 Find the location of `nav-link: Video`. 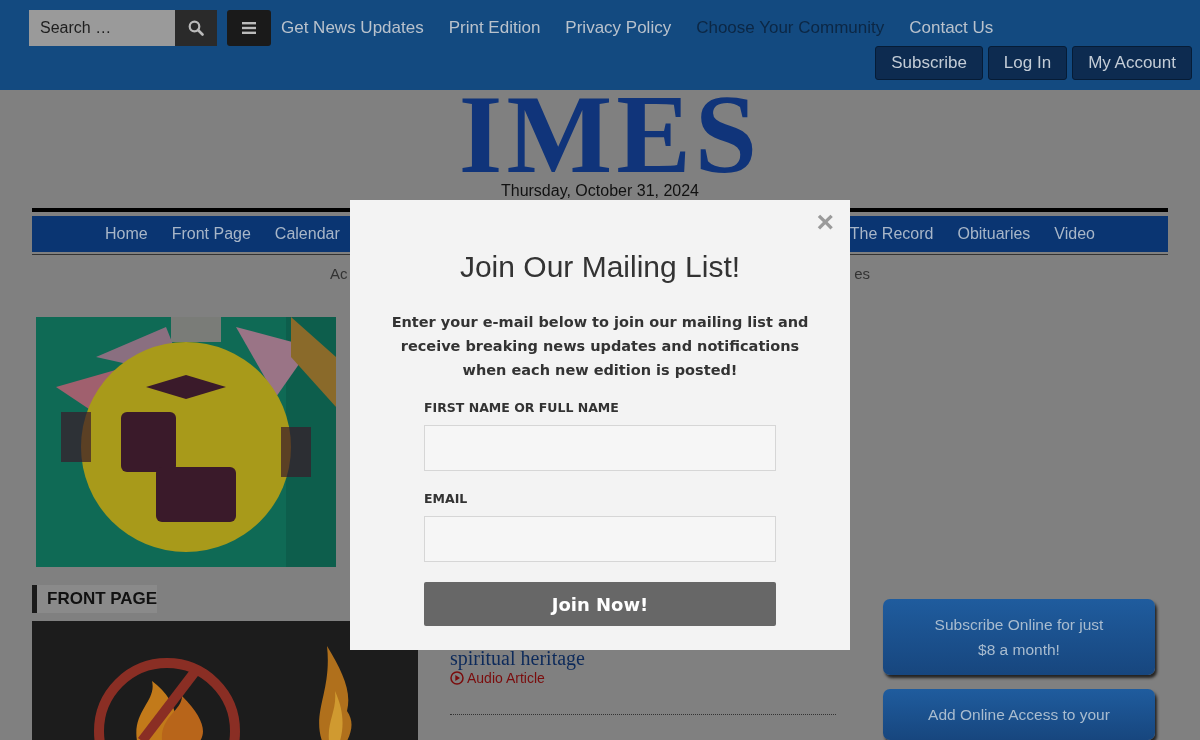

nav-link: Video is located at coordinates (1074, 234).